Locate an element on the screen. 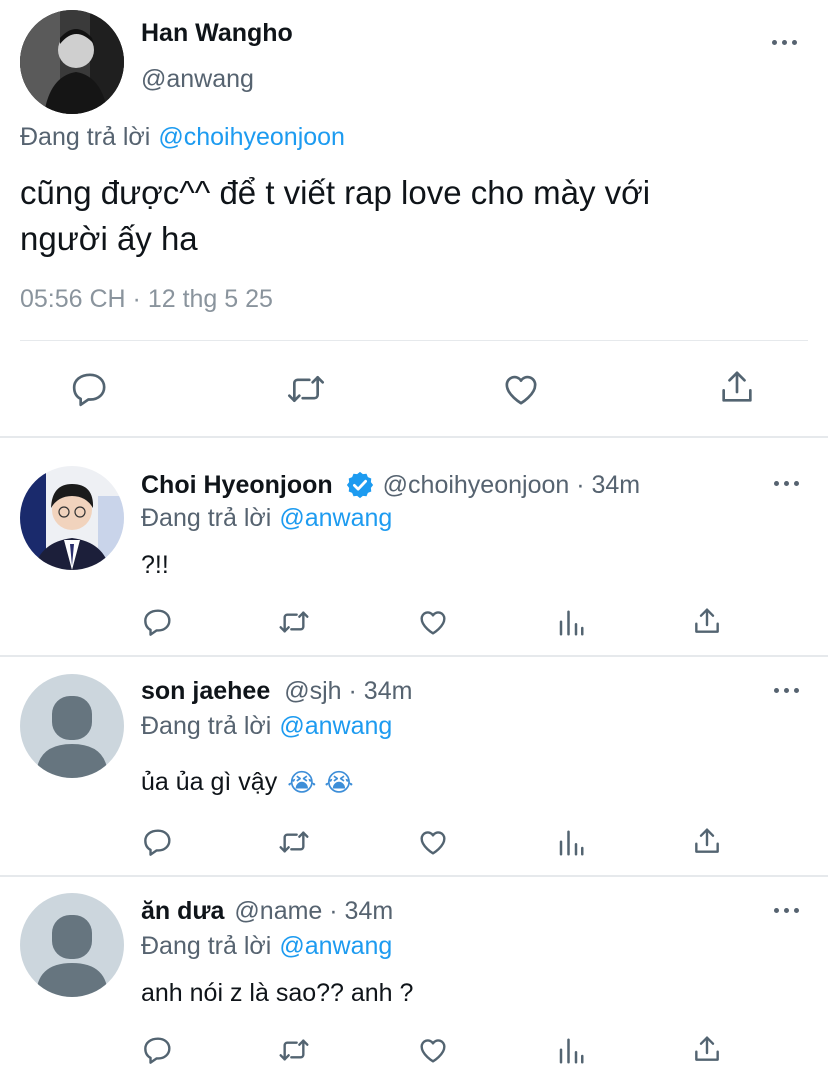 The height and width of the screenshot is (1081, 828). main-tweet-text-line: người ấy ha is located at coordinates (109, 238).